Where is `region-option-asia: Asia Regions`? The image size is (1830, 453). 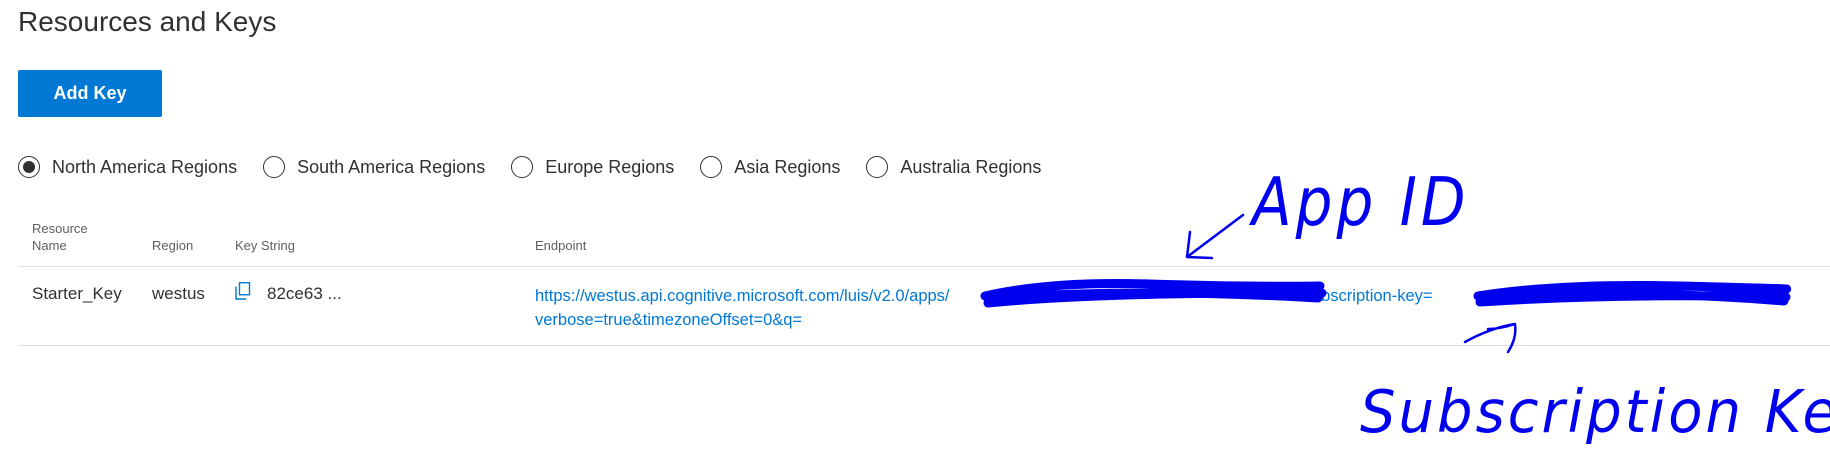
region-option-asia: Asia Regions is located at coordinates (770, 167).